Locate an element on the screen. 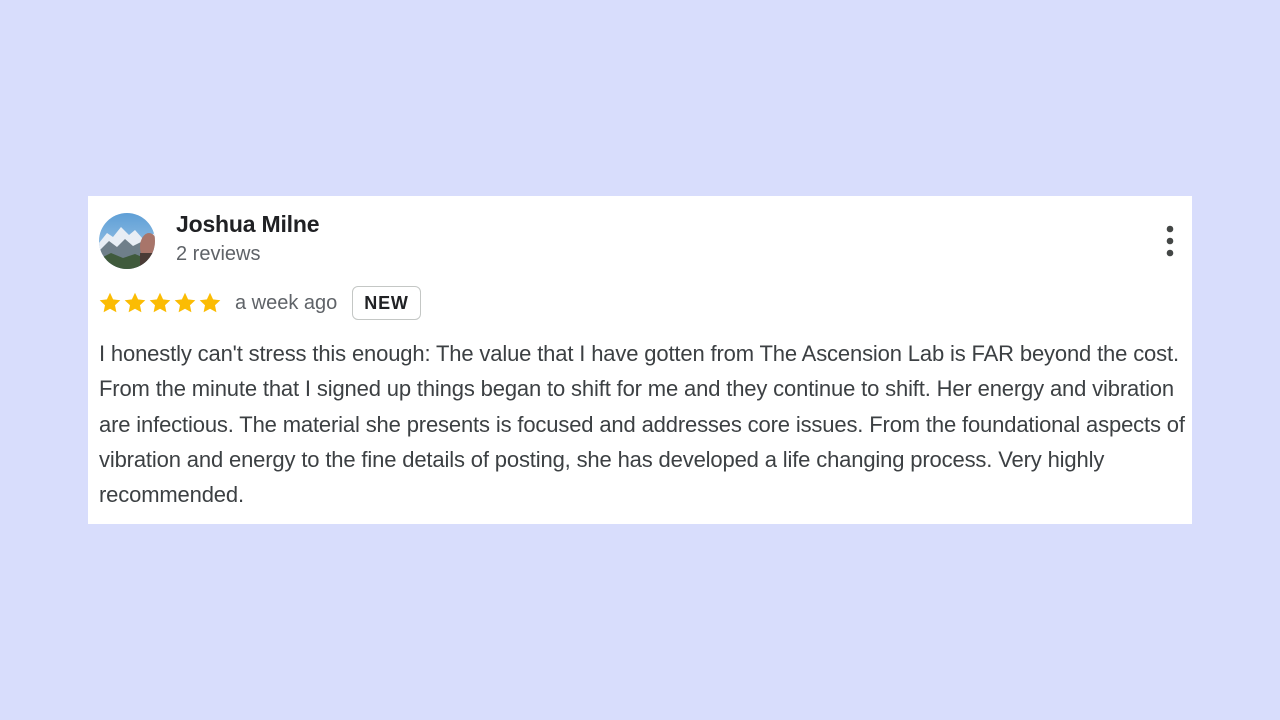 The width and height of the screenshot is (1280, 720). reviewer-avatar is located at coordinates (127, 241).